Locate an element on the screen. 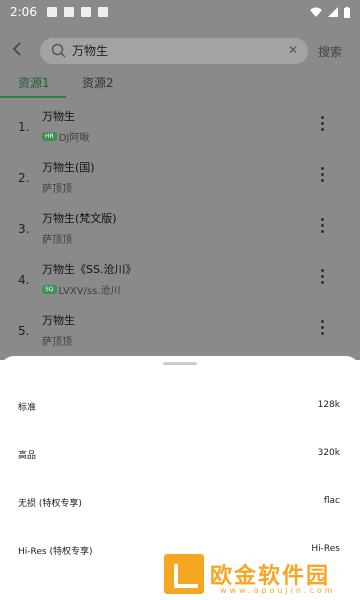 This screenshot has height=600, width=360. song-artist: LVXV/ss.沧川 is located at coordinates (89, 291).